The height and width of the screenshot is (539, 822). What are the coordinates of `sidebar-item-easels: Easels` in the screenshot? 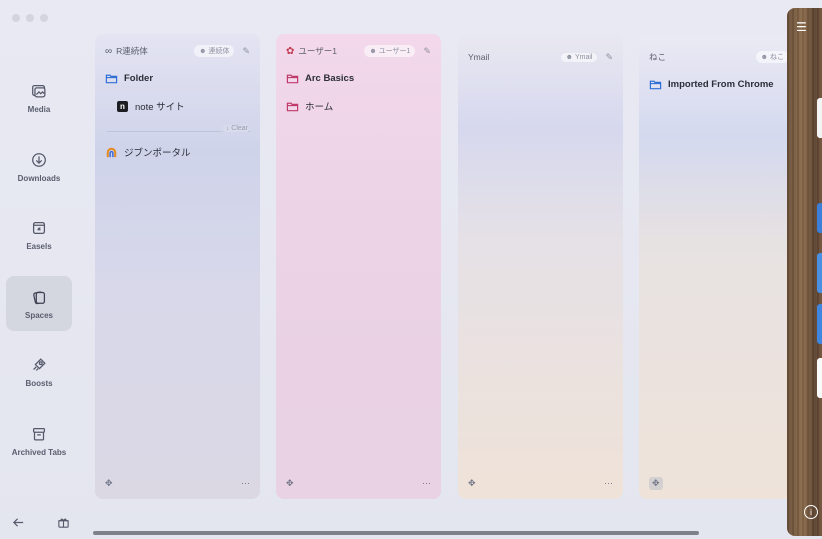 It's located at (39, 234).